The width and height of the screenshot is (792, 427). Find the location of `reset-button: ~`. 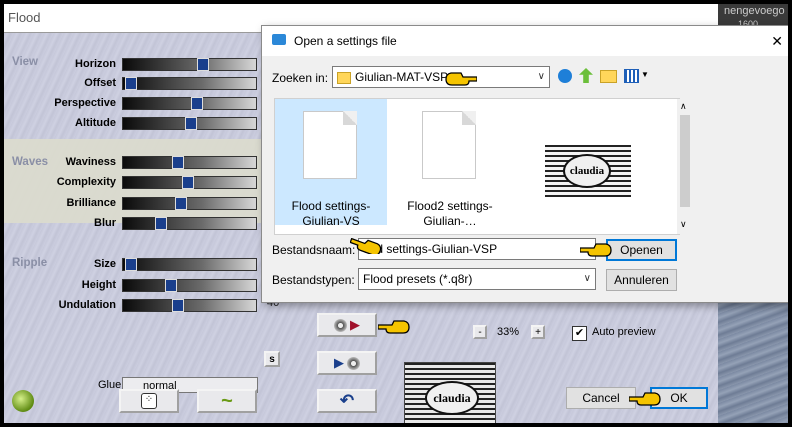

reset-button: ~ is located at coordinates (227, 401).